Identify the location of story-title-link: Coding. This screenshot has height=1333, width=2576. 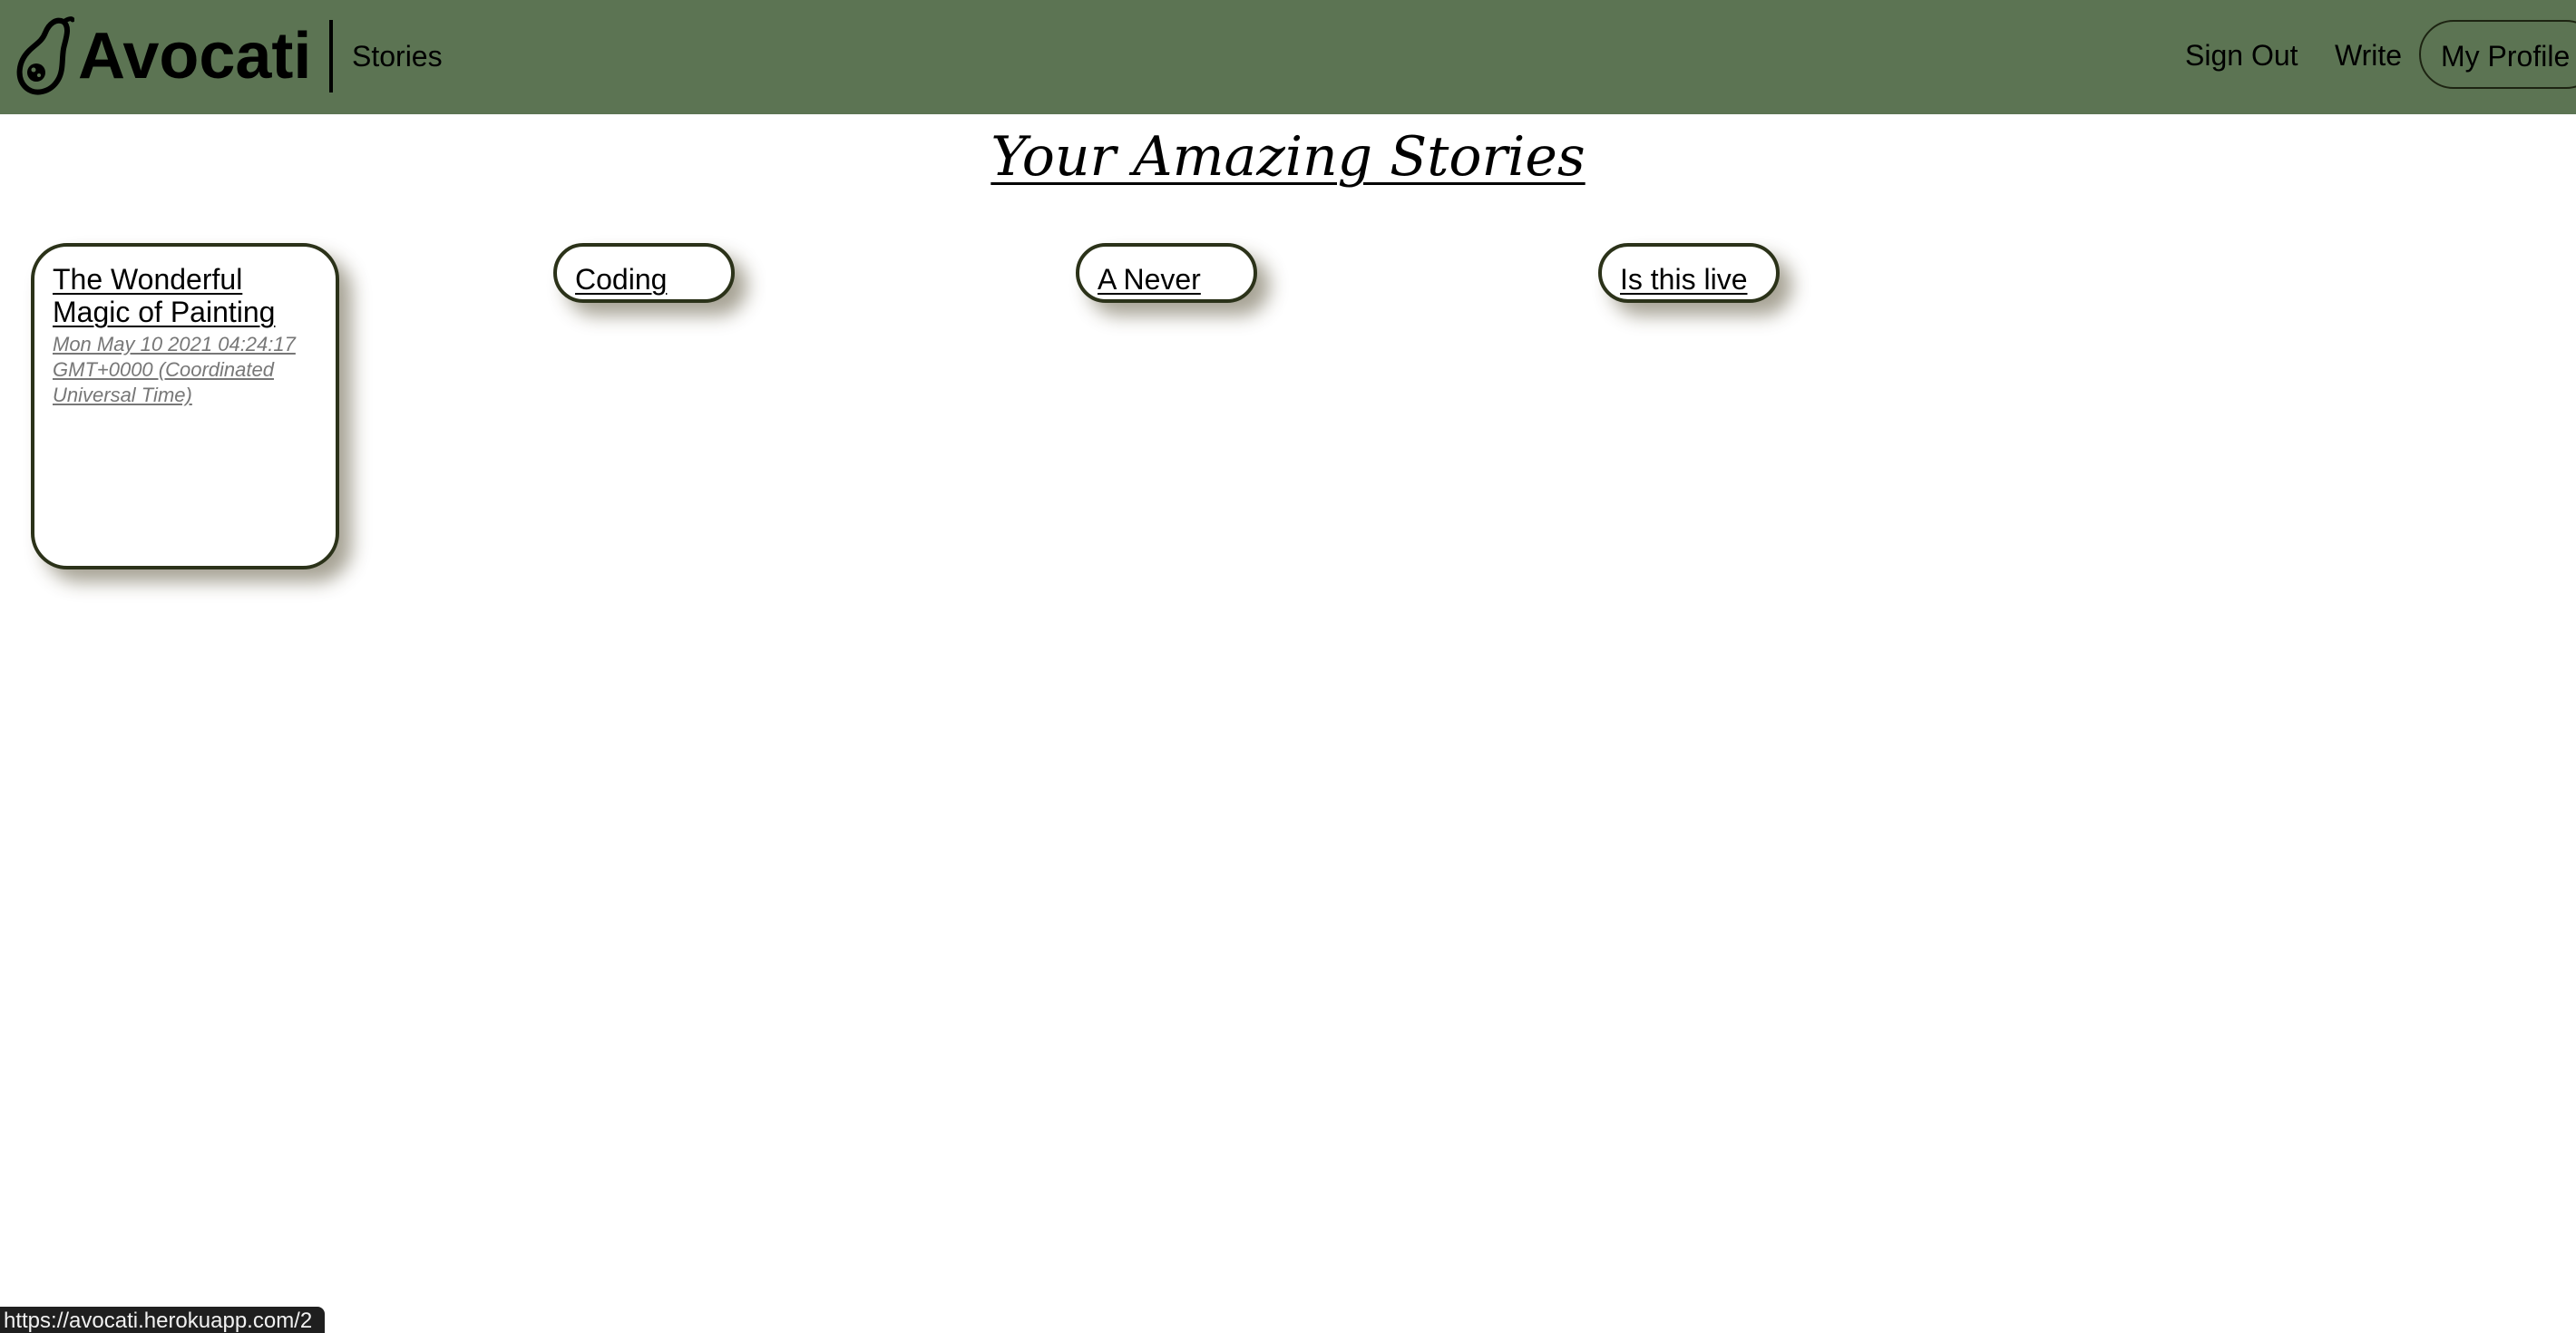
(644, 280).